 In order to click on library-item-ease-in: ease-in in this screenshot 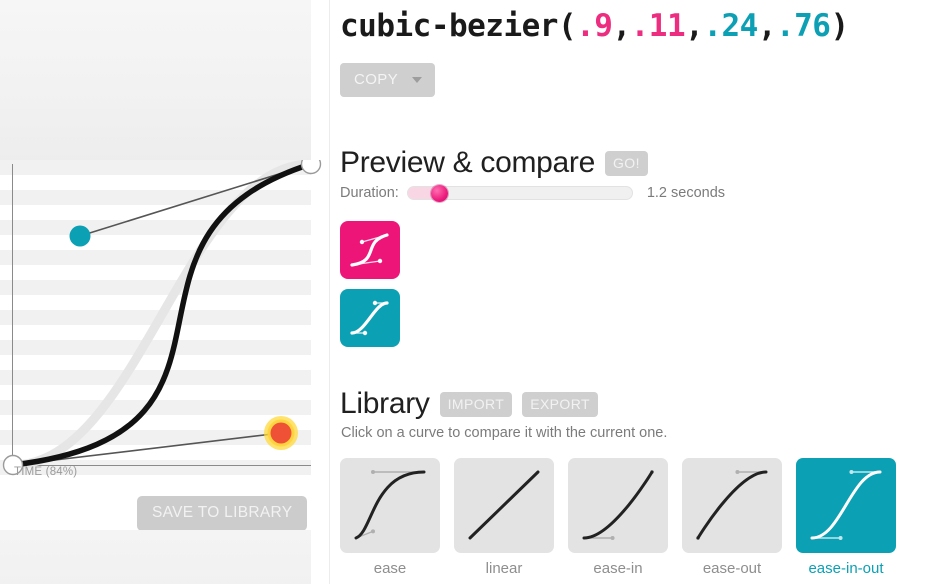, I will do `click(618, 517)`.